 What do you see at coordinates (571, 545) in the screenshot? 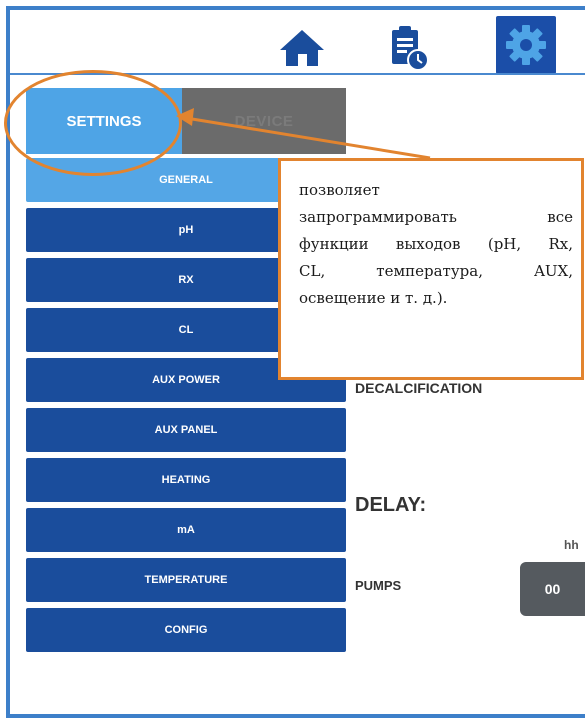
I see `hours-label: hh` at bounding box center [571, 545].